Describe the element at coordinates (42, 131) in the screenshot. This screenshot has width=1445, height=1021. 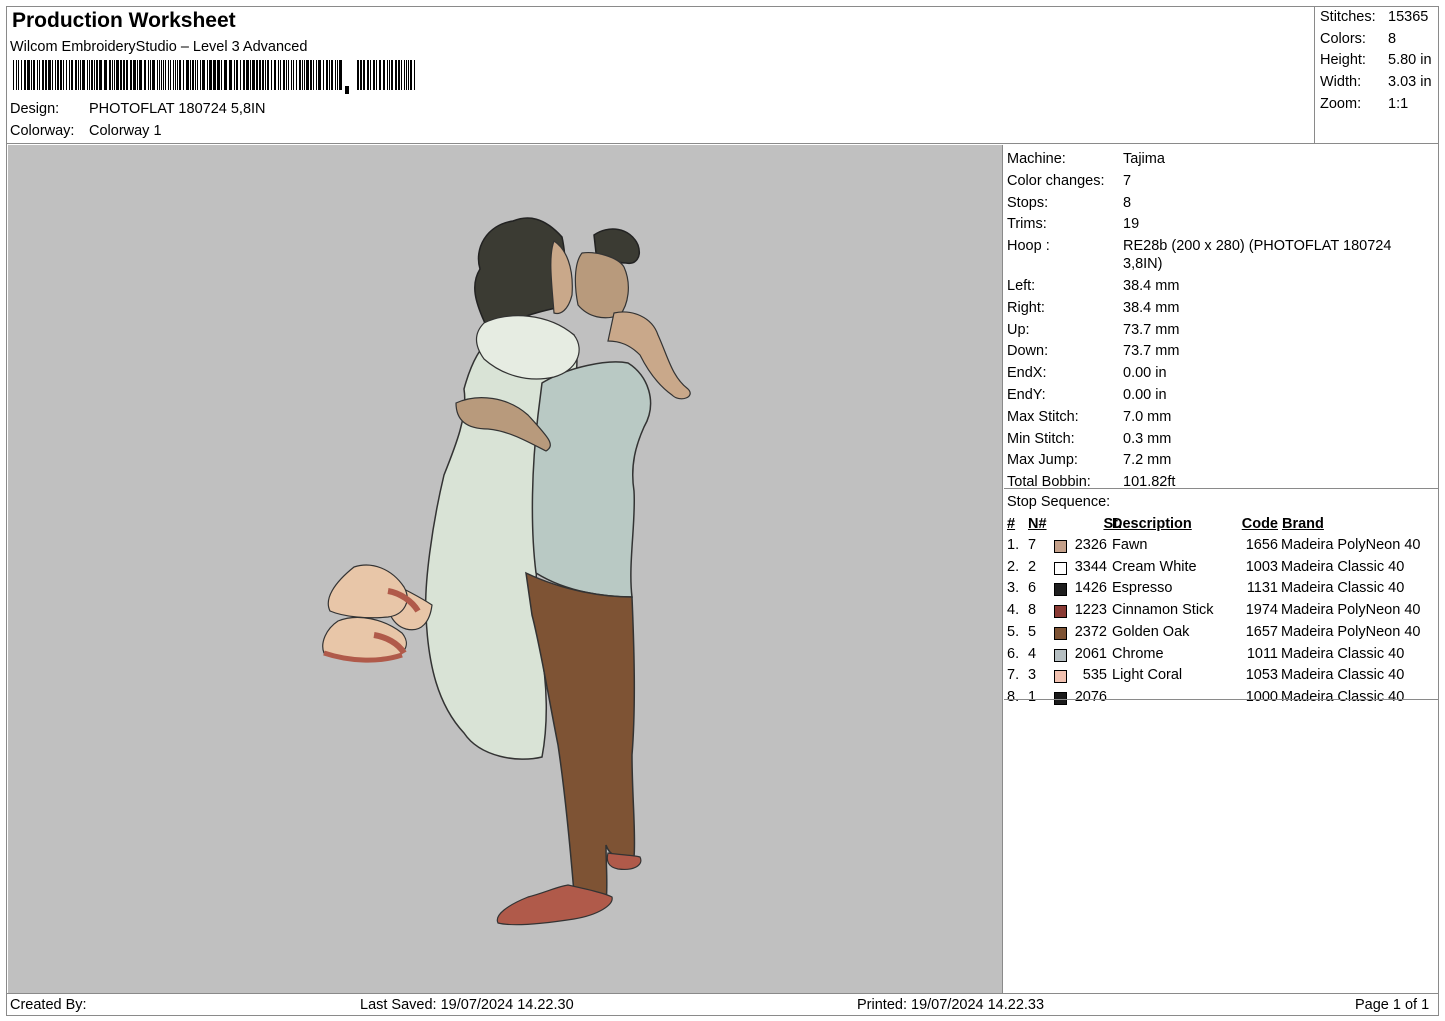
I see `colorway-label: Colorway:` at that location.